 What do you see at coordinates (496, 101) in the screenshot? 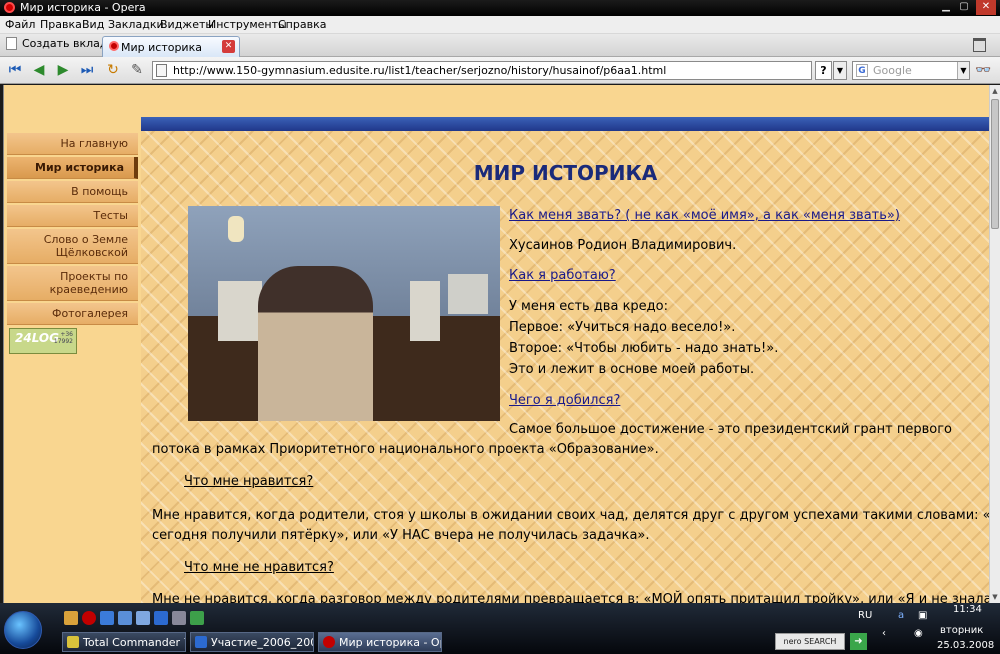
I see `page-top-strip` at bounding box center [496, 101].